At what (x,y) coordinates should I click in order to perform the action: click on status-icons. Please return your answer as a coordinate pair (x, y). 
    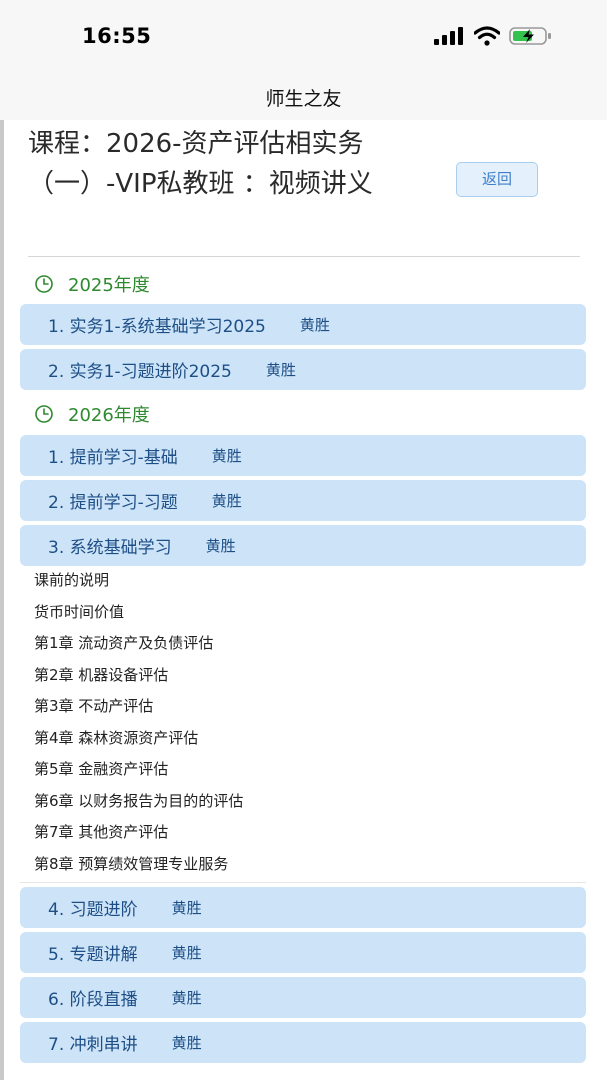
    Looking at the image, I should click on (493, 36).